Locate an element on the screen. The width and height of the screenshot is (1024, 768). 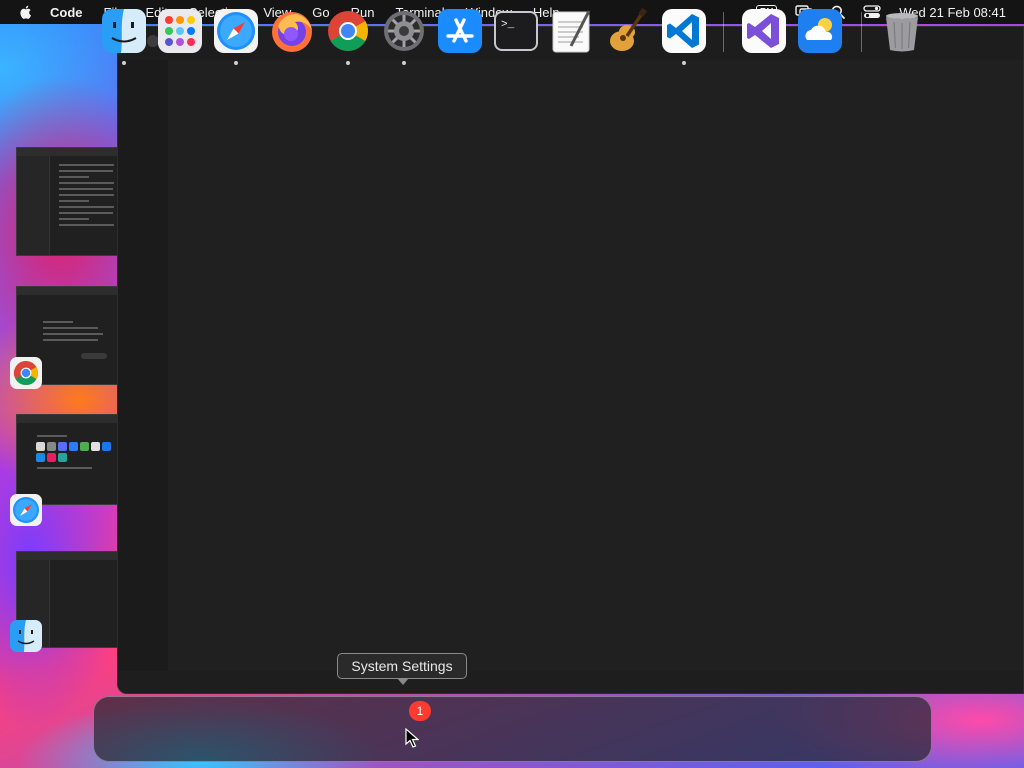
firefox-dock-icon is located at coordinates (292, 31).